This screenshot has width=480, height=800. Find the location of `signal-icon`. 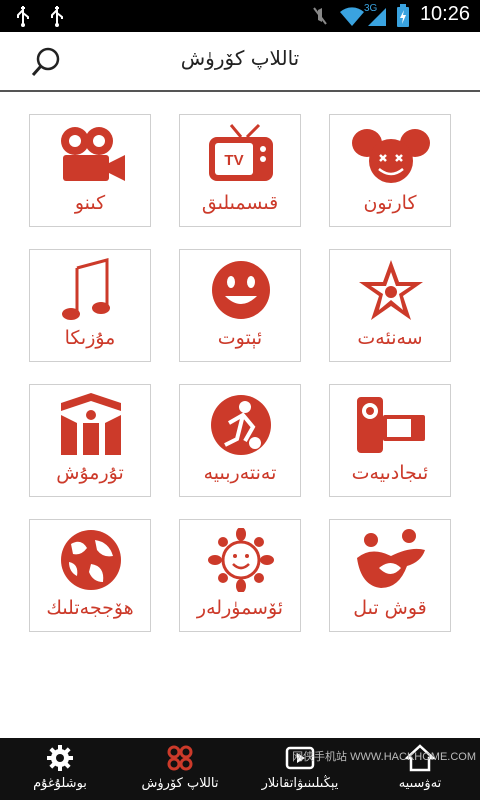

signal-icon is located at coordinates (377, 17).